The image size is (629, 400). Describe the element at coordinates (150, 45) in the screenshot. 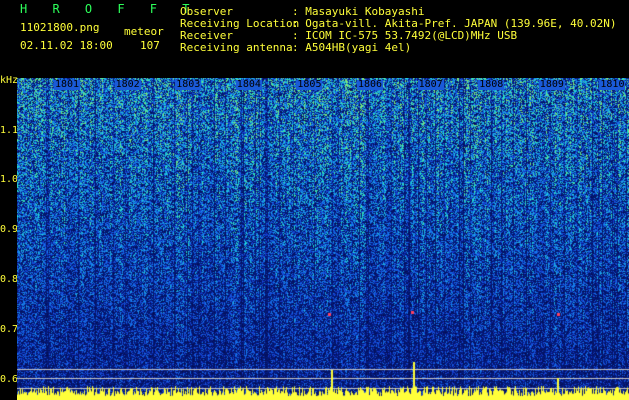

I see `meteor-count: 107` at that location.